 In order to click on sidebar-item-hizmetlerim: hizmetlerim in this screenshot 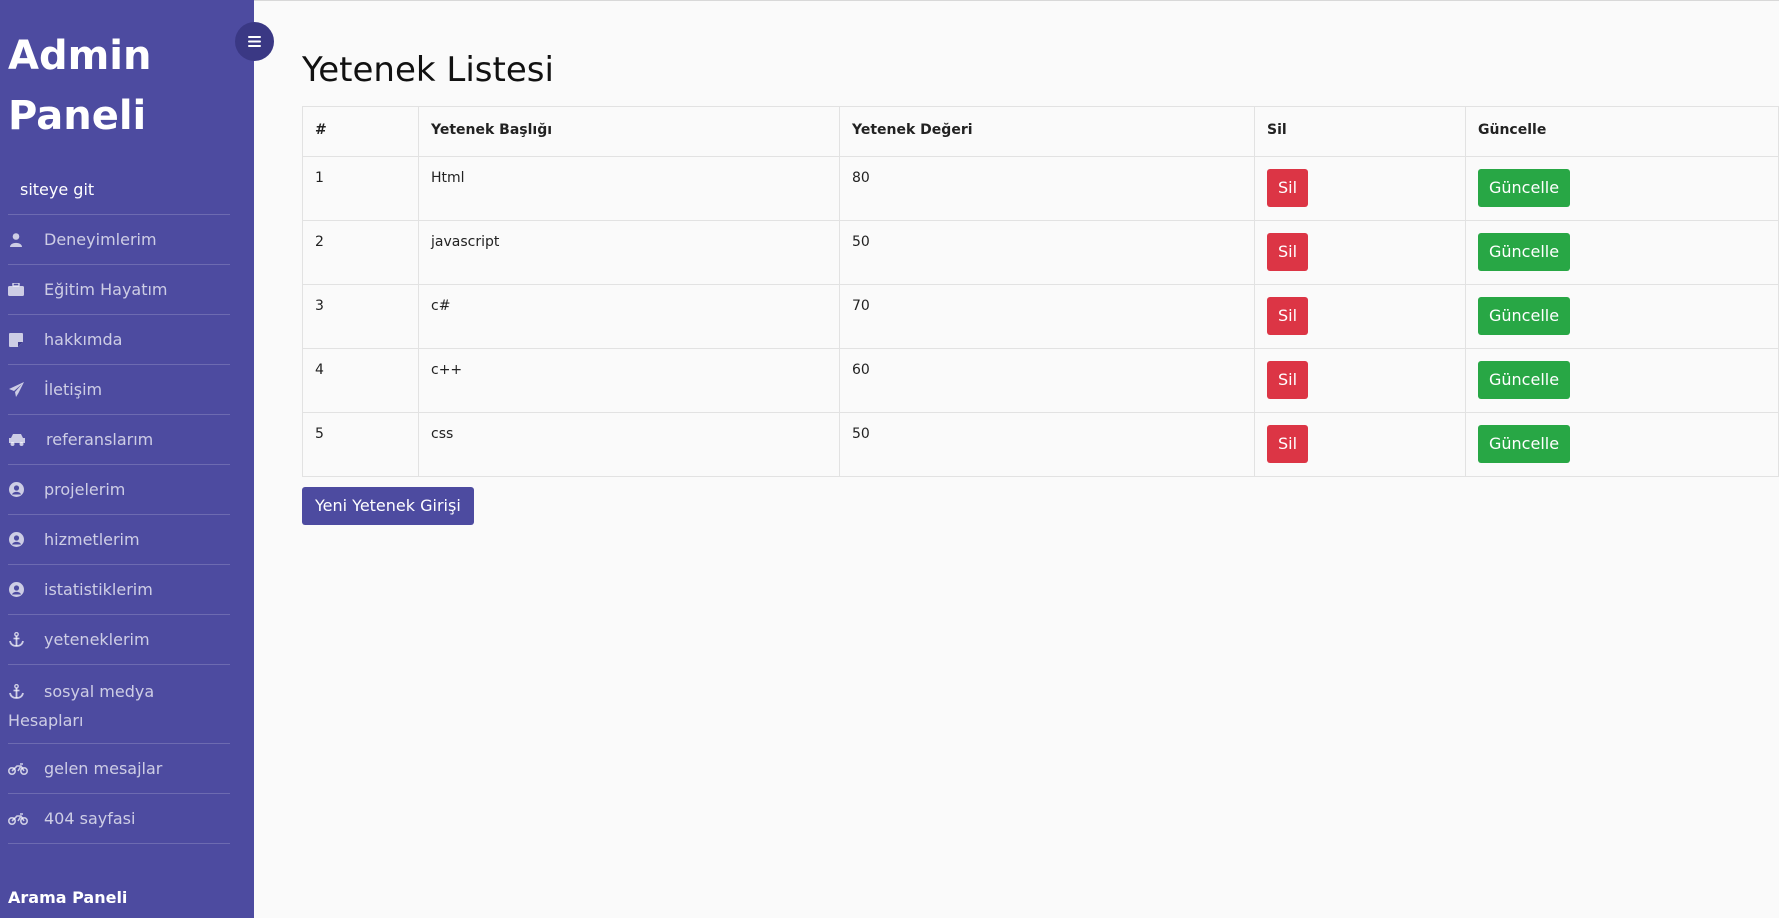, I will do `click(119, 540)`.